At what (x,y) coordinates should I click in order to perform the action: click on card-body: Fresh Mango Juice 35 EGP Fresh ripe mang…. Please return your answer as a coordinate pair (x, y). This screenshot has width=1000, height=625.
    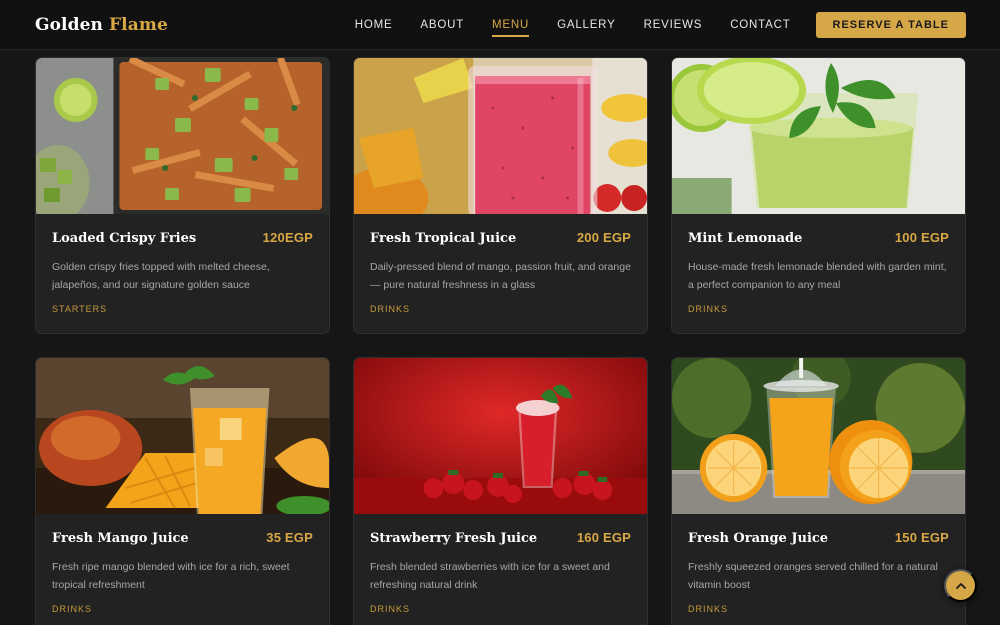
    Looking at the image, I should click on (182, 564).